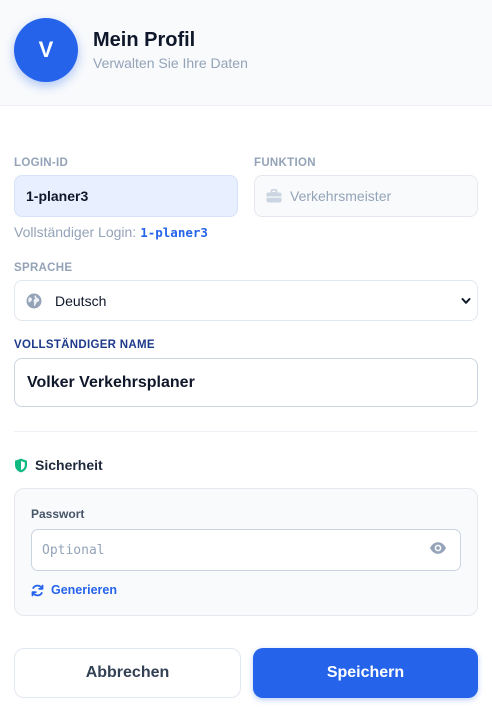 This screenshot has height=713, width=492. What do you see at coordinates (438, 548) in the screenshot?
I see `eye-icon` at bounding box center [438, 548].